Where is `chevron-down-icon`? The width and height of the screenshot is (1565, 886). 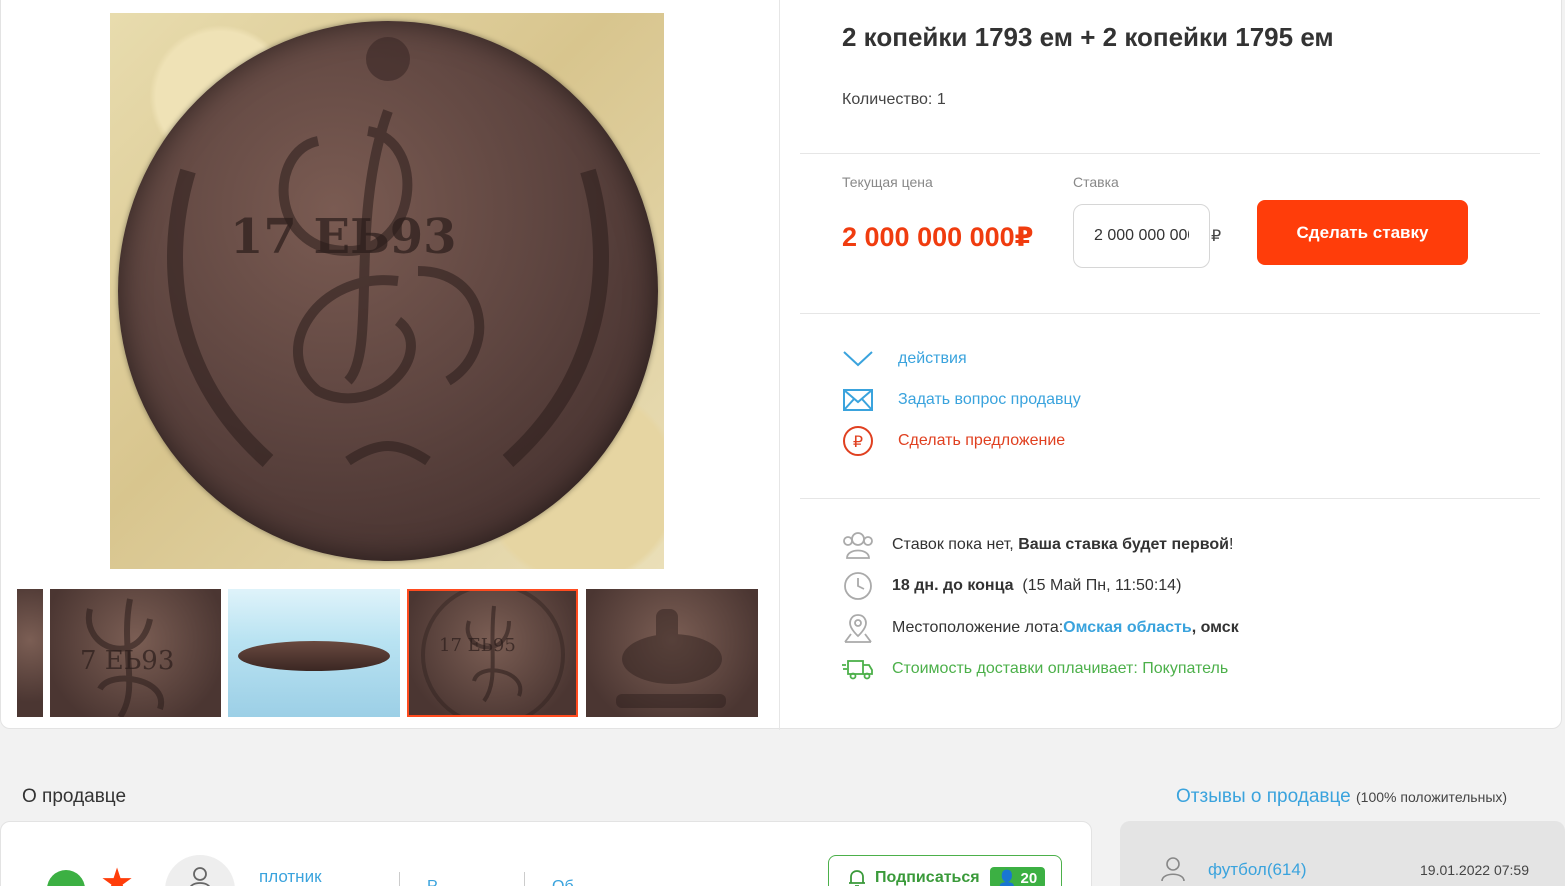
chevron-down-icon is located at coordinates (858, 359).